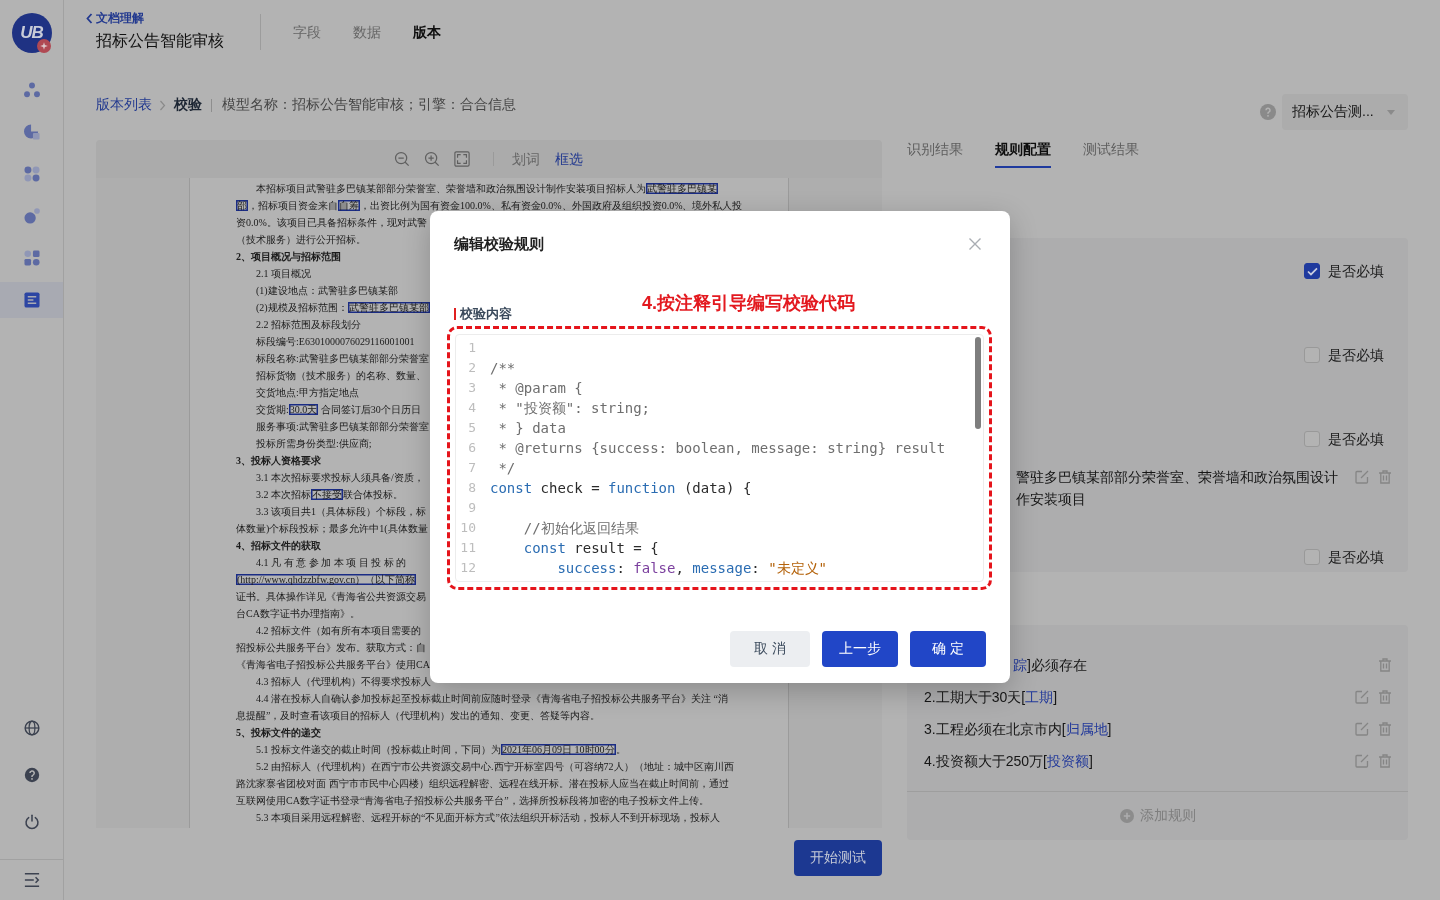  I want to click on document-text-line: 证书。具体操作详见《青海省公共资源交易, so click(331, 597).